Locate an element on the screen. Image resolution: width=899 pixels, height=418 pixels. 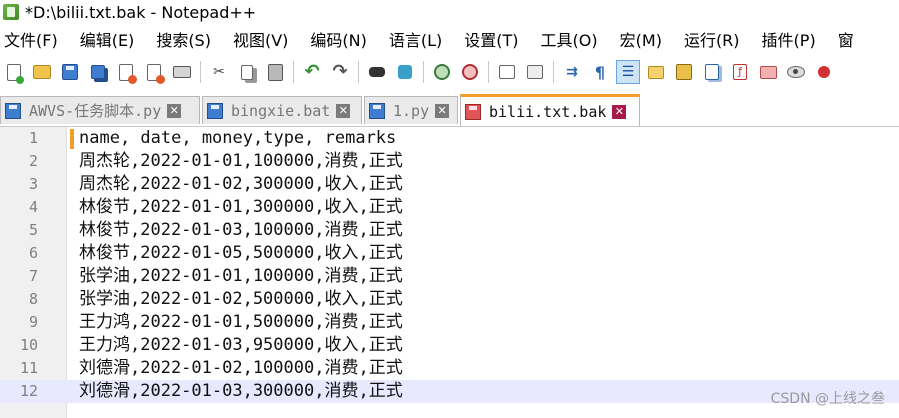
line-text: 王力鸿,2022-01-03,950000,收入,正式 is located at coordinates (241, 345).